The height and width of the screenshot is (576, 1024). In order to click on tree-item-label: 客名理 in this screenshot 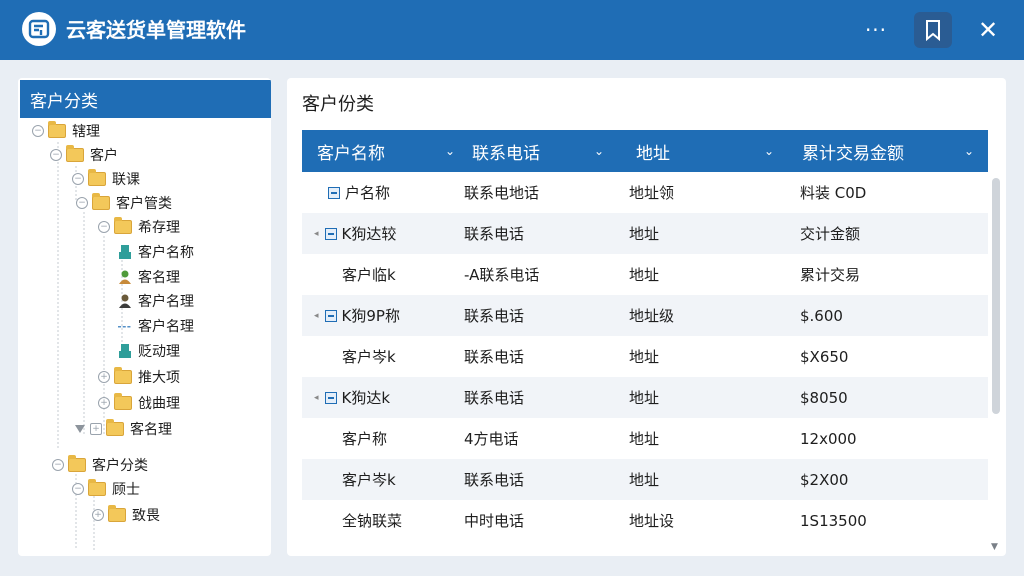, I will do `click(151, 430)`.